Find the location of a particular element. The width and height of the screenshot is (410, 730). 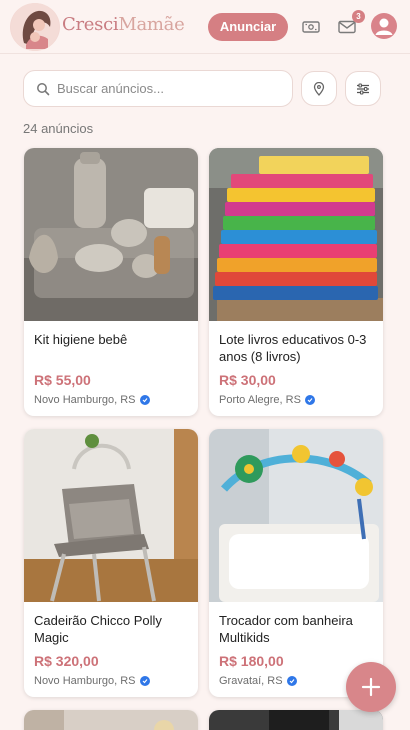

map-pin-icon is located at coordinates (319, 88).